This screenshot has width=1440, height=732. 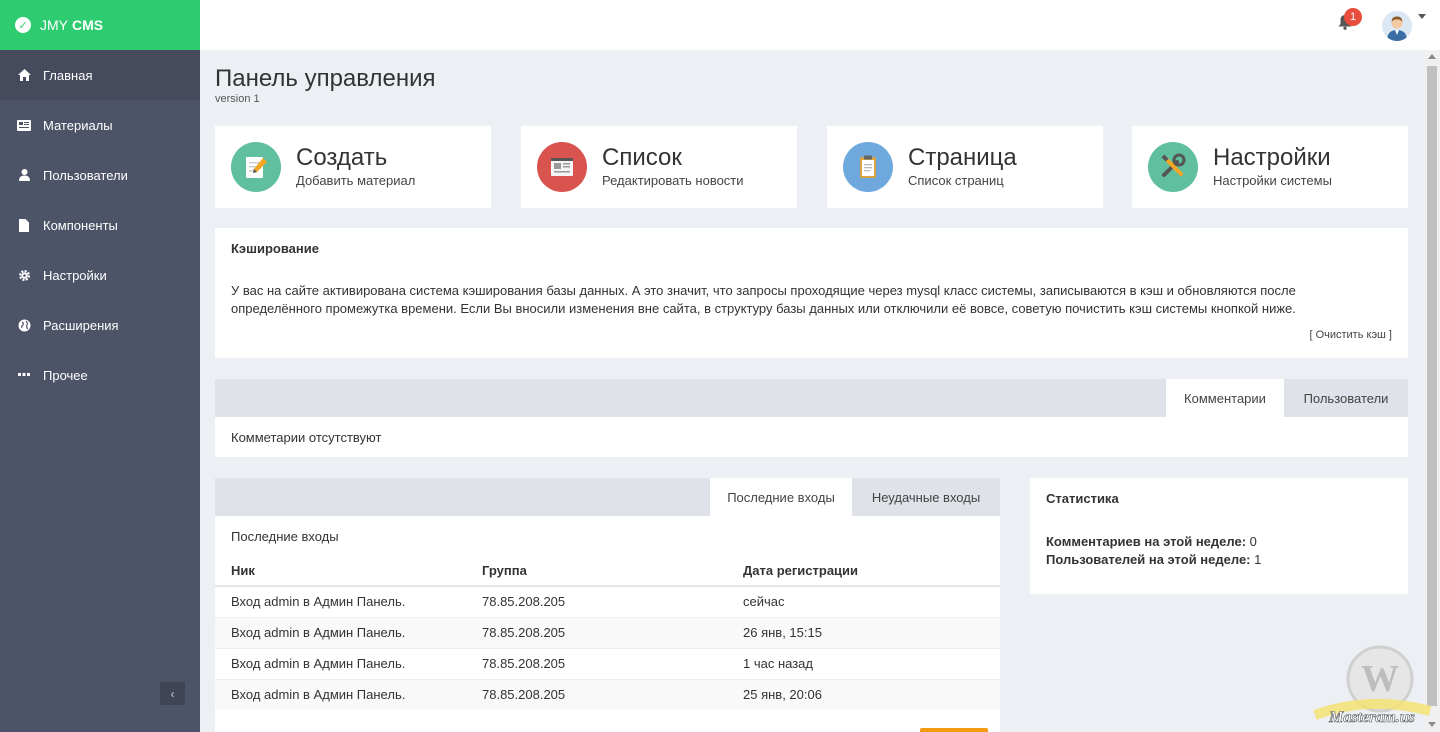 I want to click on brand-logo: ✓ JMY CMS, so click(x=100, y=25).